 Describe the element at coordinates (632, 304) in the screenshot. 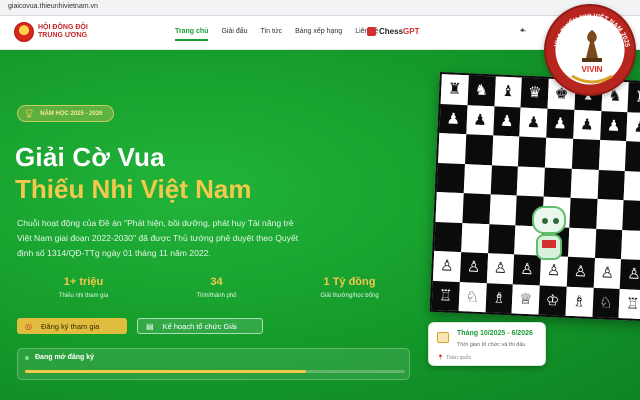

I see `chess-piece-icon: ♖` at that location.